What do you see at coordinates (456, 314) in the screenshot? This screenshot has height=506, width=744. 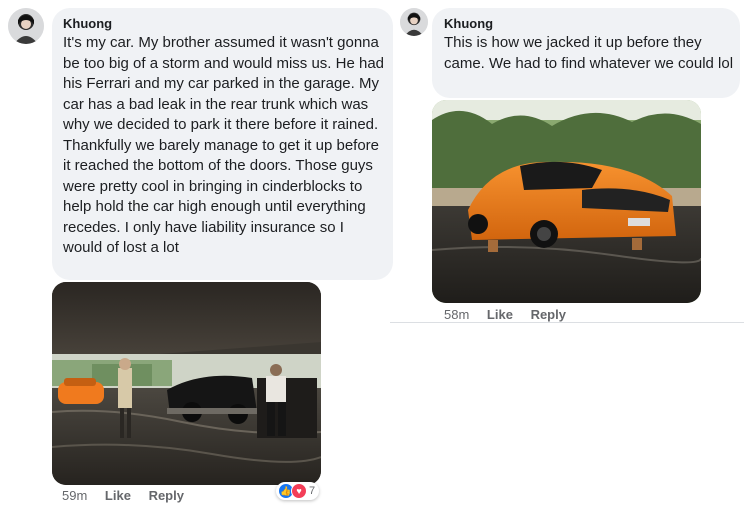 I see `timestamp: 58m` at bounding box center [456, 314].